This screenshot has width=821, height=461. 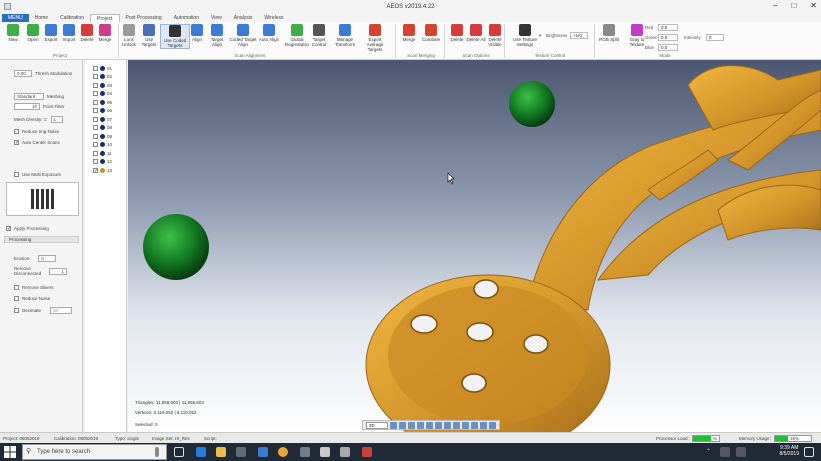 What do you see at coordinates (495, 35) in the screenshot?
I see `delete-visible-button: Delete Visible` at bounding box center [495, 35].